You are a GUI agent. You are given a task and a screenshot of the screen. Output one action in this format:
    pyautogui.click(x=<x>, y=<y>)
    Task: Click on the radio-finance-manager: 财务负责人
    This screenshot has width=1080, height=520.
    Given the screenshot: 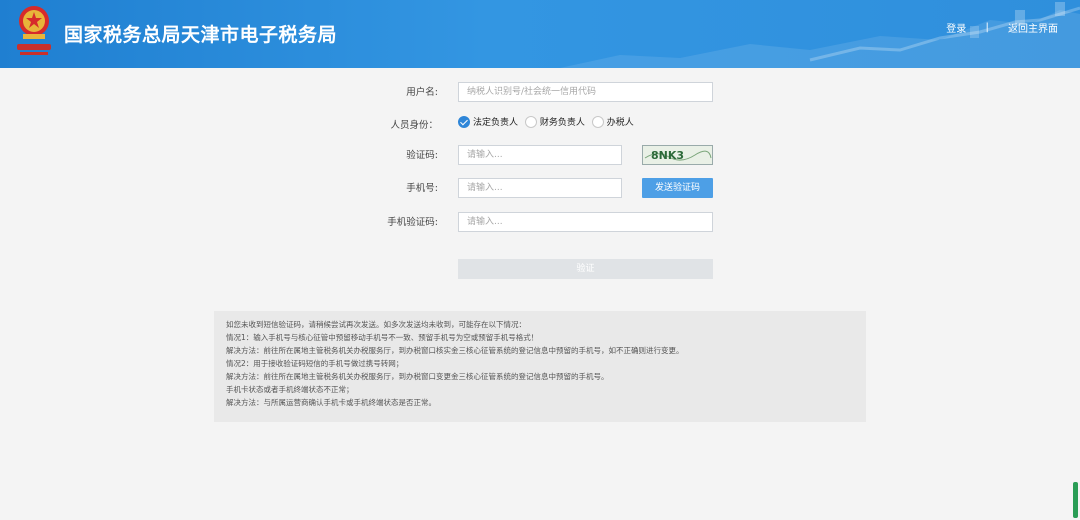 What is the action you would take?
    pyautogui.click(x=554, y=121)
    